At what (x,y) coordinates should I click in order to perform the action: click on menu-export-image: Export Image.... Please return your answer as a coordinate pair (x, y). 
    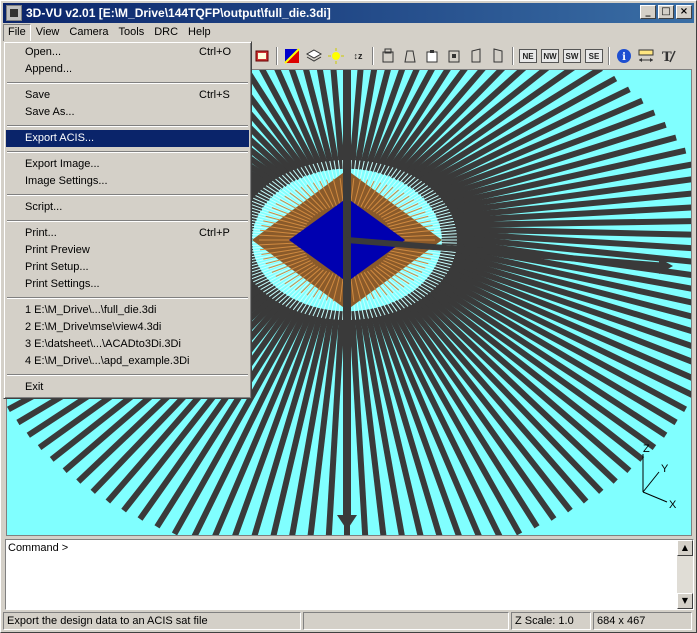
    Looking at the image, I should click on (127, 164).